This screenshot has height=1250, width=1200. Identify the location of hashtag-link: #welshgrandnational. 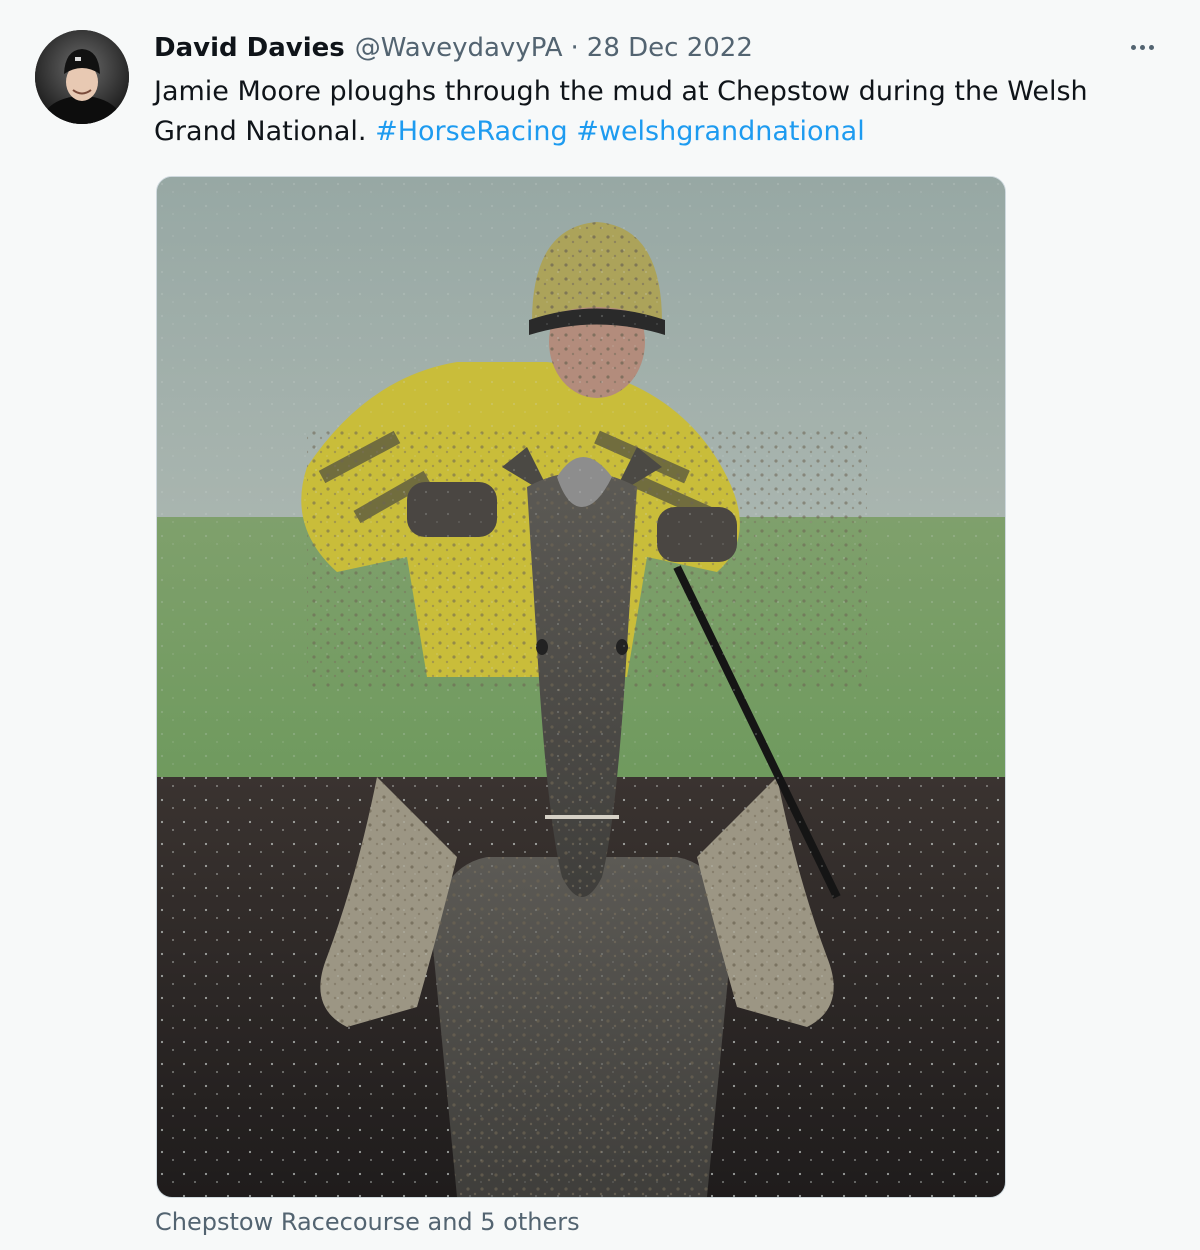
(720, 131).